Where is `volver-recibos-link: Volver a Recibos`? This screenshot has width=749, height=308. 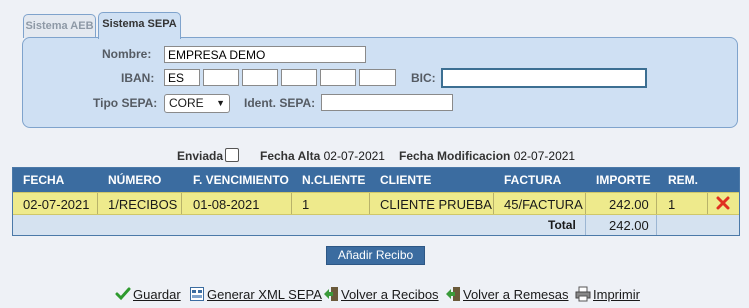
volver-recibos-link: Volver a Recibos is located at coordinates (390, 294).